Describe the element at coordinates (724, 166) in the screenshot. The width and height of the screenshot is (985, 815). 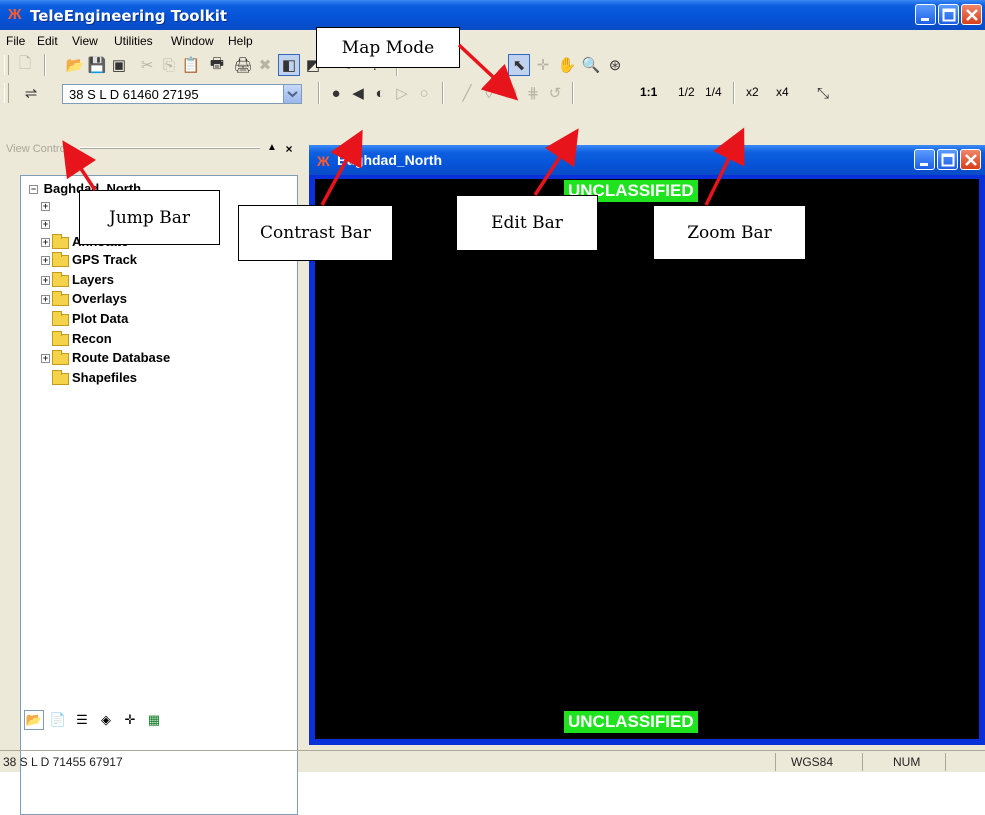
I see `arrow-zoom-bar` at that location.